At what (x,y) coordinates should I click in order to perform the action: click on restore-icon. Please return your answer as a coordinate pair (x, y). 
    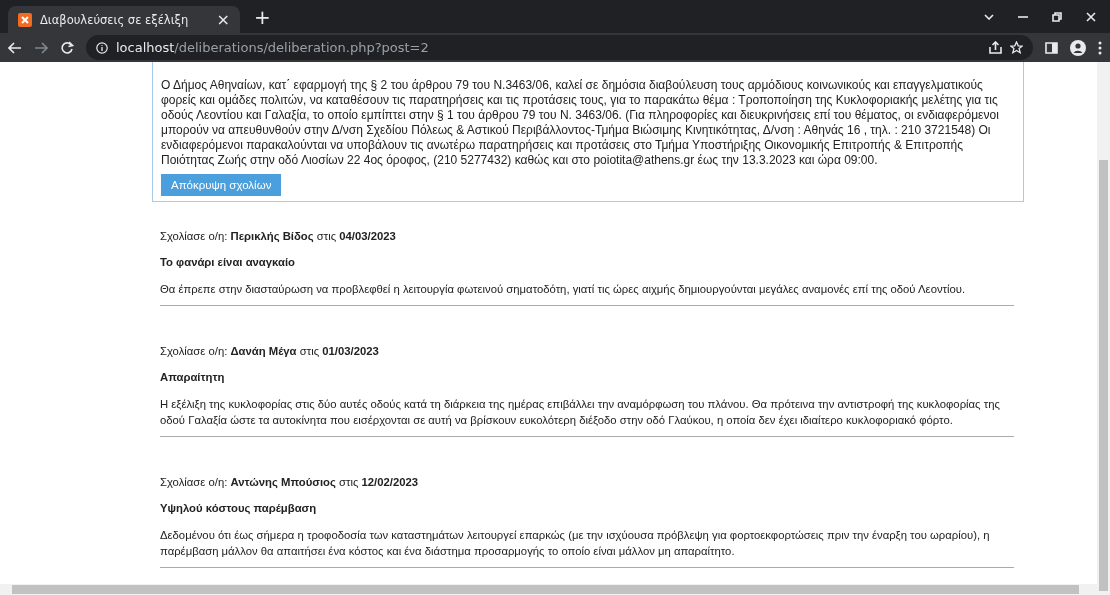
    Looking at the image, I should click on (1057, 16).